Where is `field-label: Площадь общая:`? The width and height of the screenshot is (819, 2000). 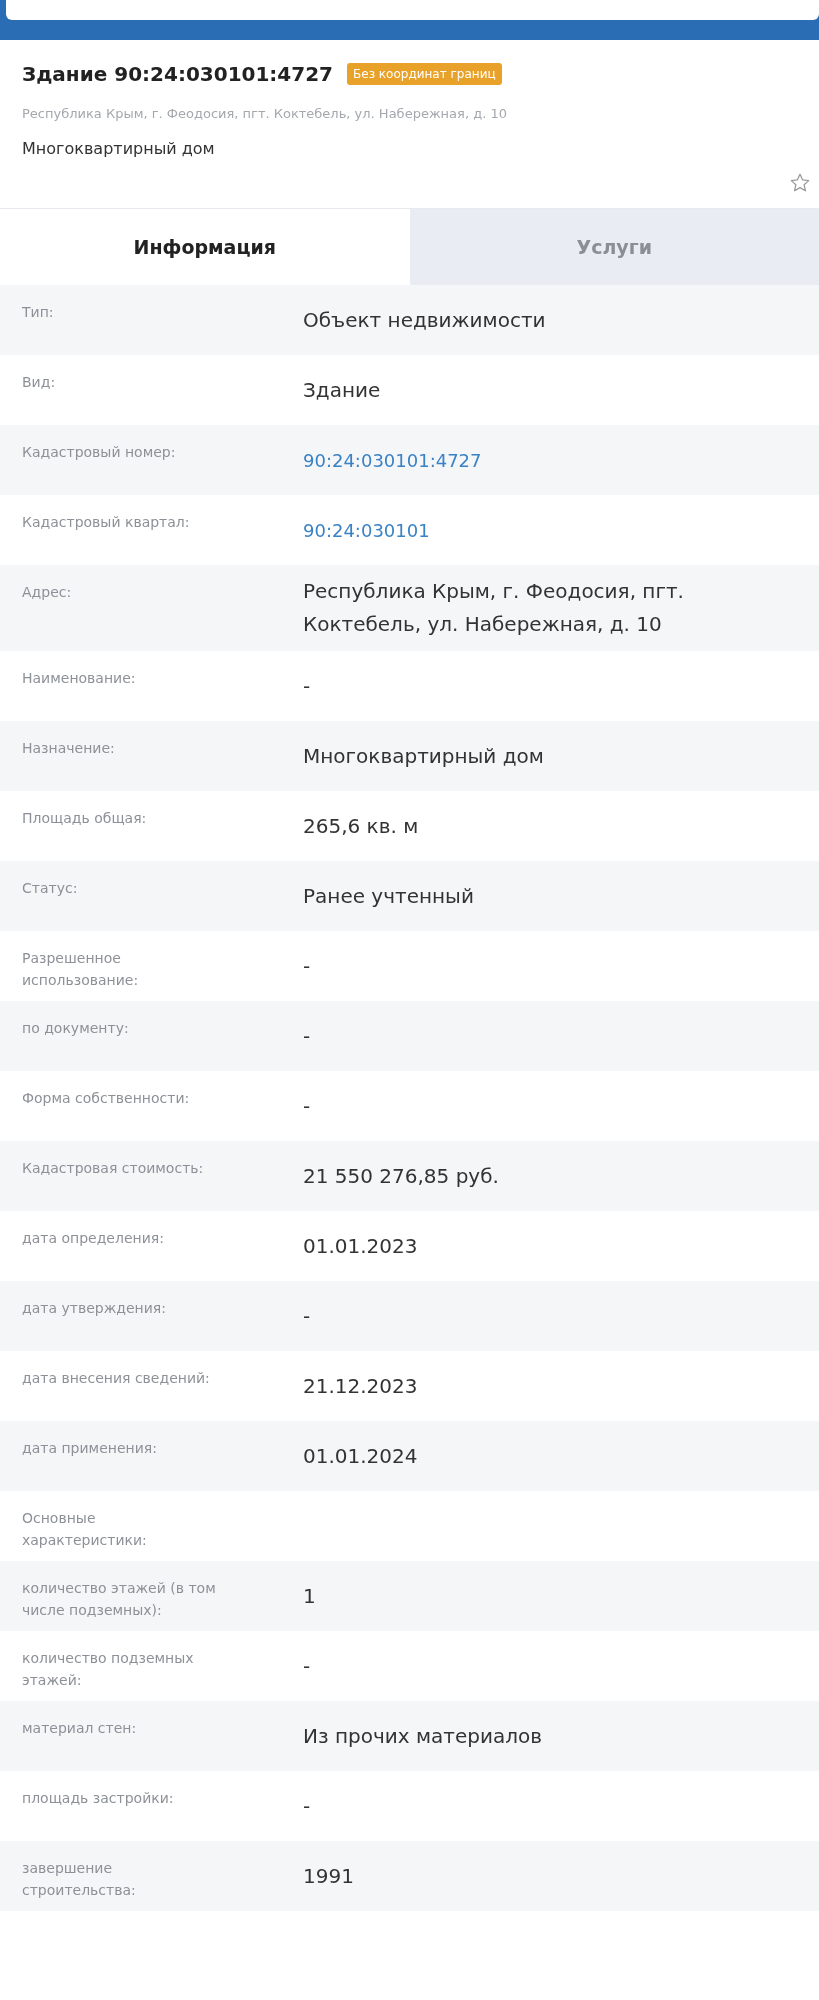
field-label: Площадь общая: is located at coordinates (84, 818).